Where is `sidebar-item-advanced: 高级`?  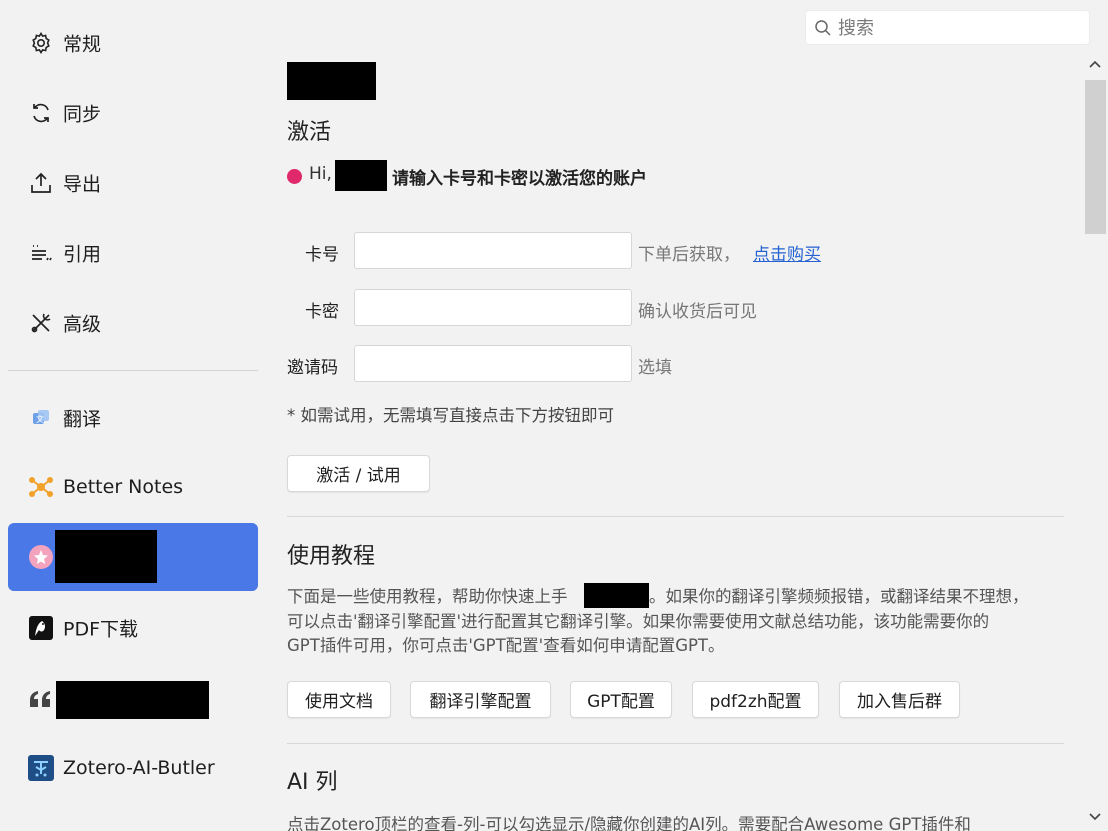 sidebar-item-advanced: 高级 is located at coordinates (133, 323).